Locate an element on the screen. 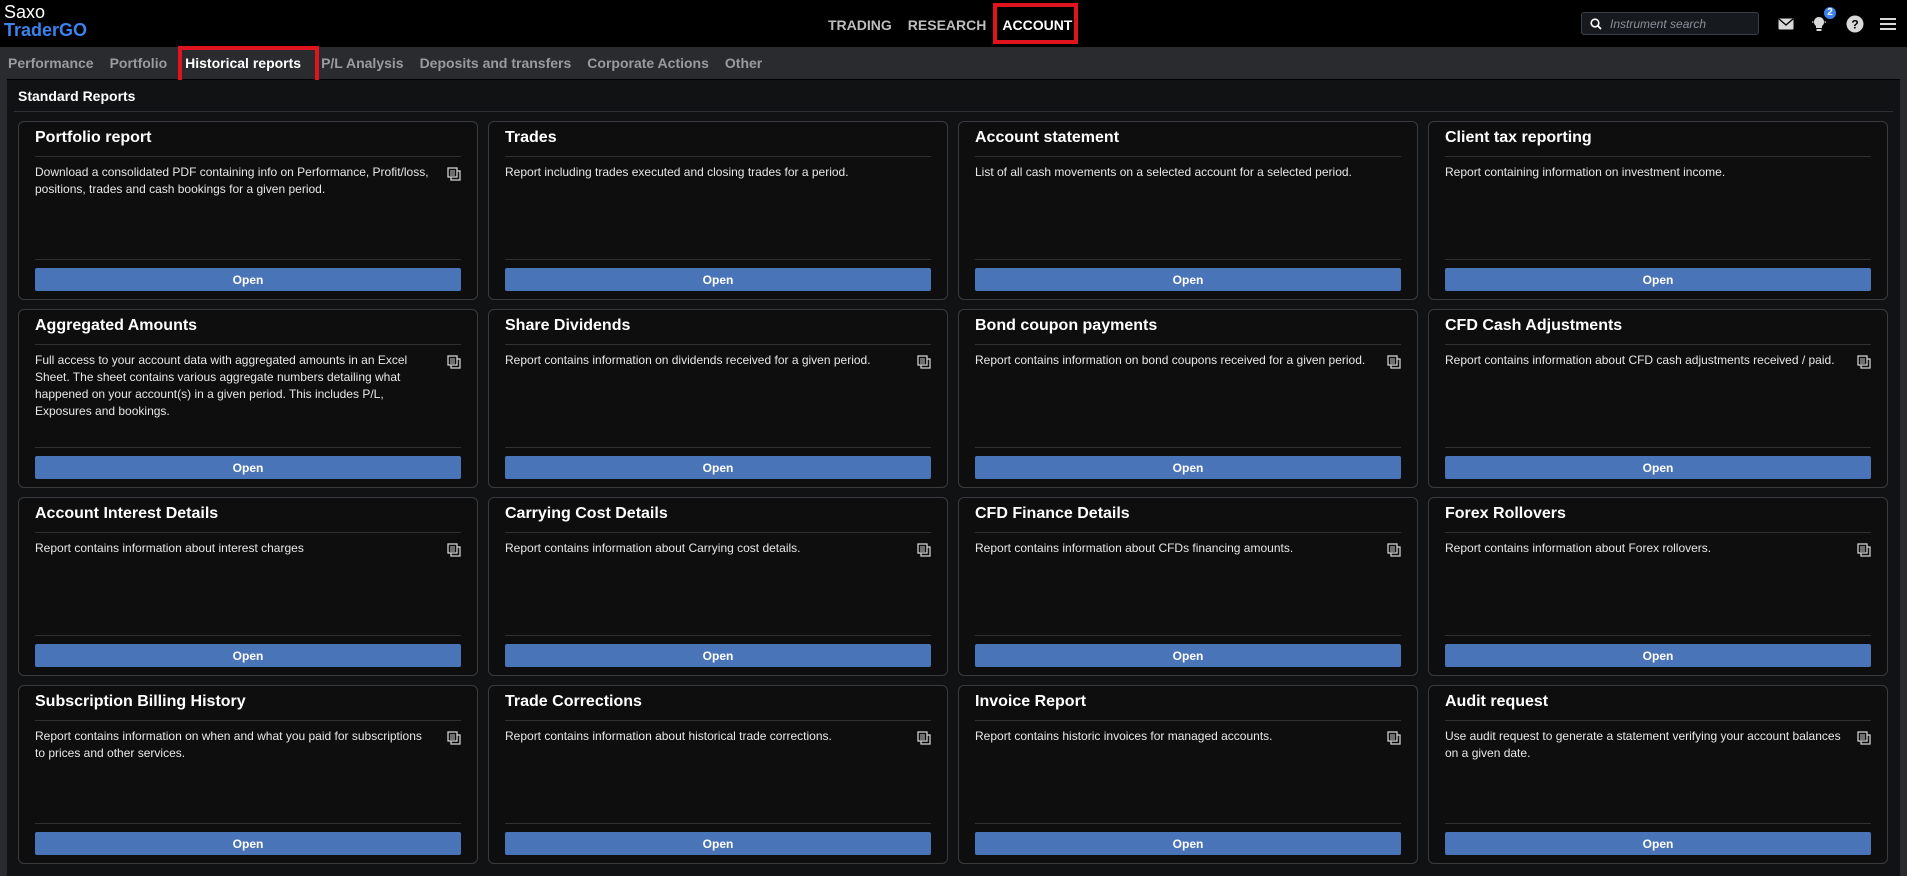  tab-pl-analysis: P/L Analysis is located at coordinates (362, 63).